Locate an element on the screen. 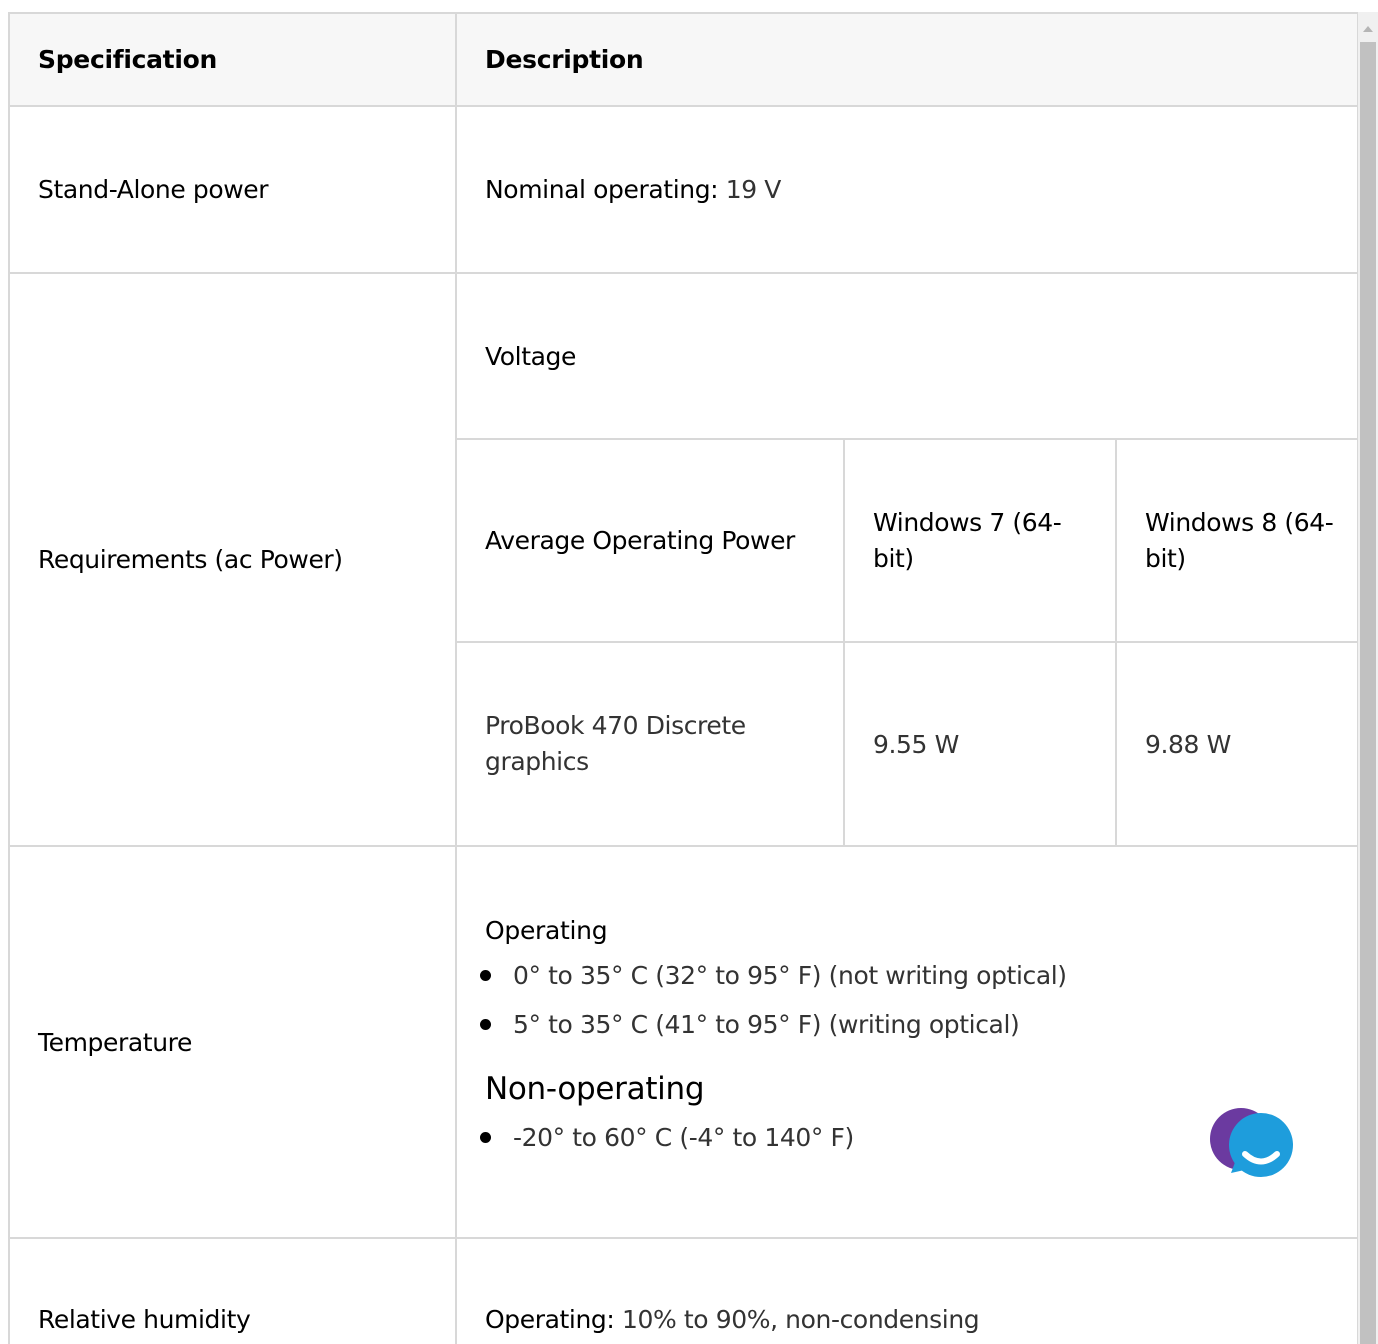 This screenshot has width=1378, height=1344. power-voltage-row: Voltage is located at coordinates (908, 357).